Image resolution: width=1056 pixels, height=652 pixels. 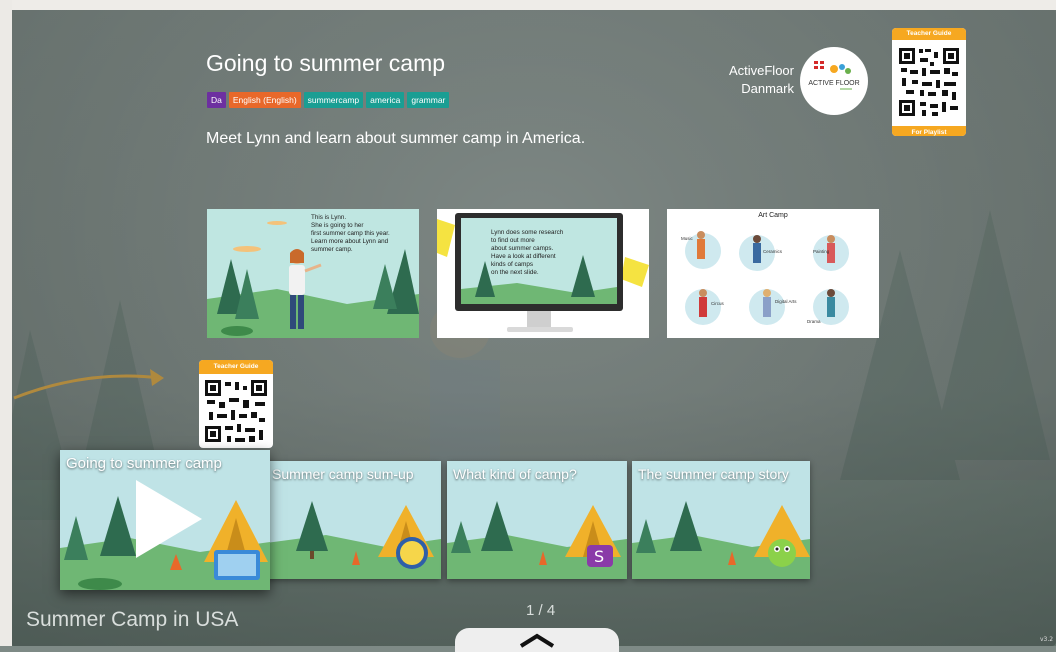 What do you see at coordinates (333, 100) in the screenshot?
I see `tag-summercamp: summercamp` at bounding box center [333, 100].